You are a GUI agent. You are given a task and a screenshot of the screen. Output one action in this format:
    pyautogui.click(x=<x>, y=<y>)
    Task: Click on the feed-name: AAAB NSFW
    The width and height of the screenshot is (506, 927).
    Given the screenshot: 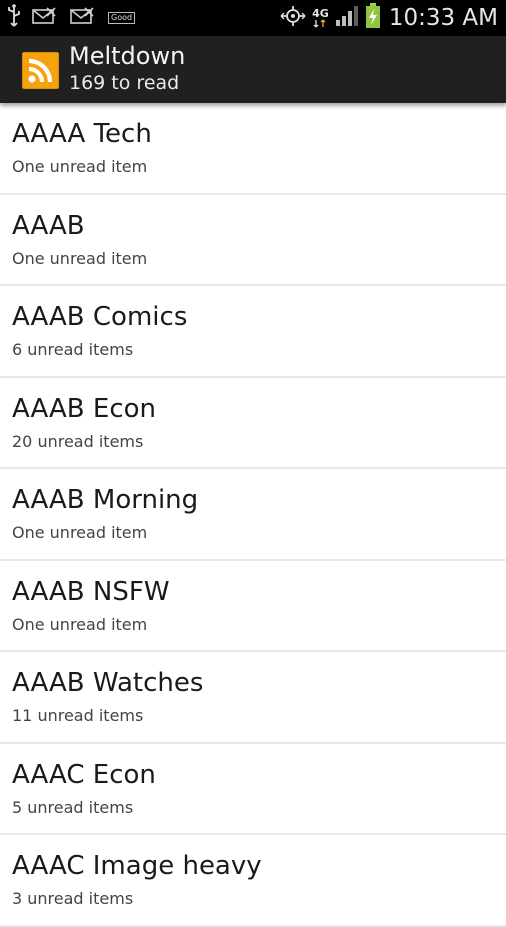 What is the action you would take?
    pyautogui.click(x=91, y=591)
    